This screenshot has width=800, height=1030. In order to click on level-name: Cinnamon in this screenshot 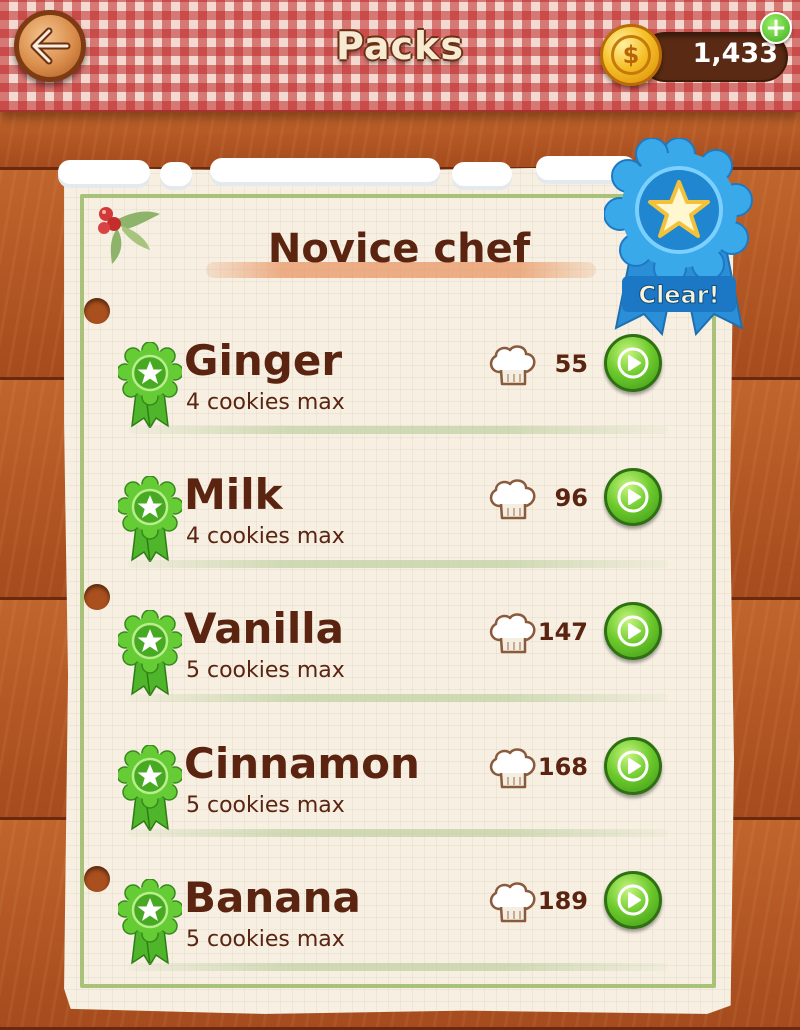, I will do `click(302, 763)`.